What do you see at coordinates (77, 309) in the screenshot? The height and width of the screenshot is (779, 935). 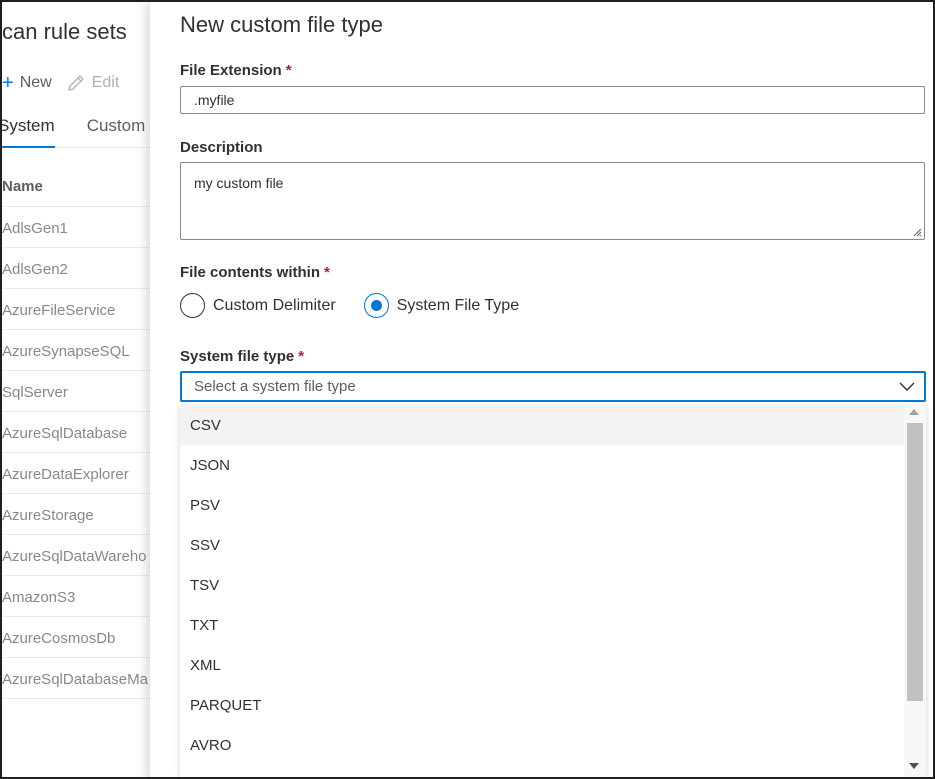 I see `table-row: AzureFileService` at bounding box center [77, 309].